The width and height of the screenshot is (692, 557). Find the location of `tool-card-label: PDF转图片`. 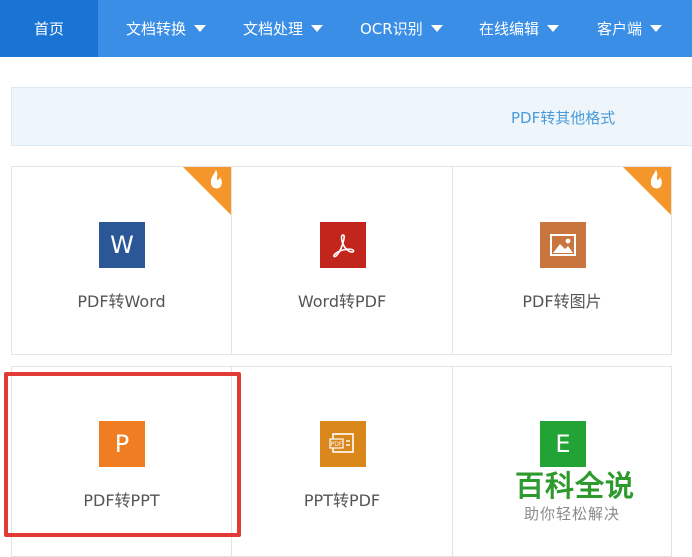

tool-card-label: PDF转图片 is located at coordinates (562, 301).